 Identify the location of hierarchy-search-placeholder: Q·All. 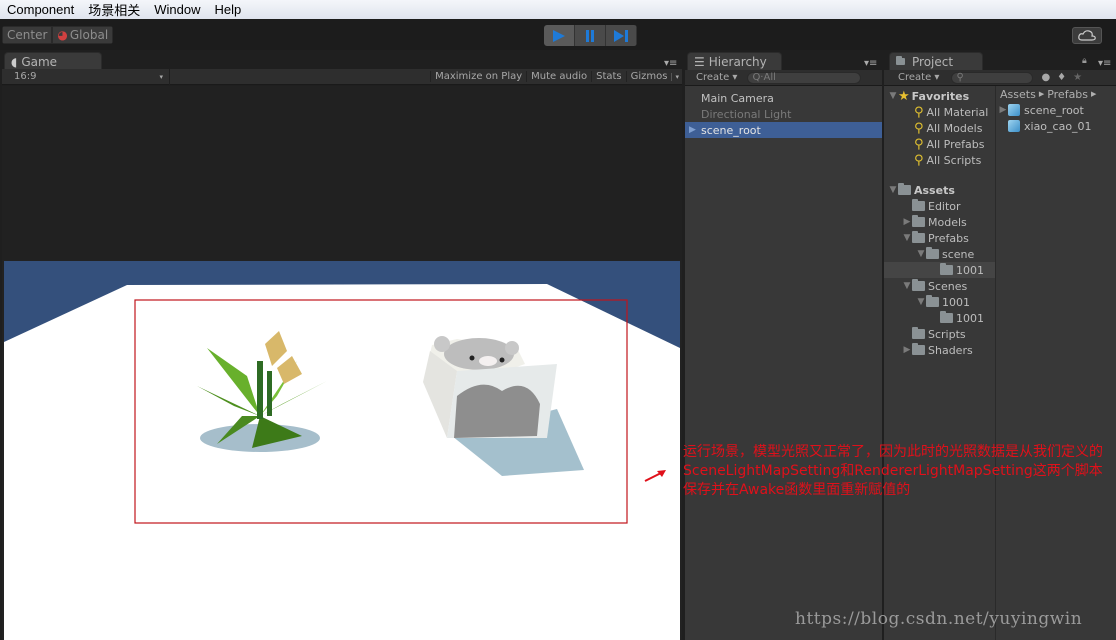
(764, 77).